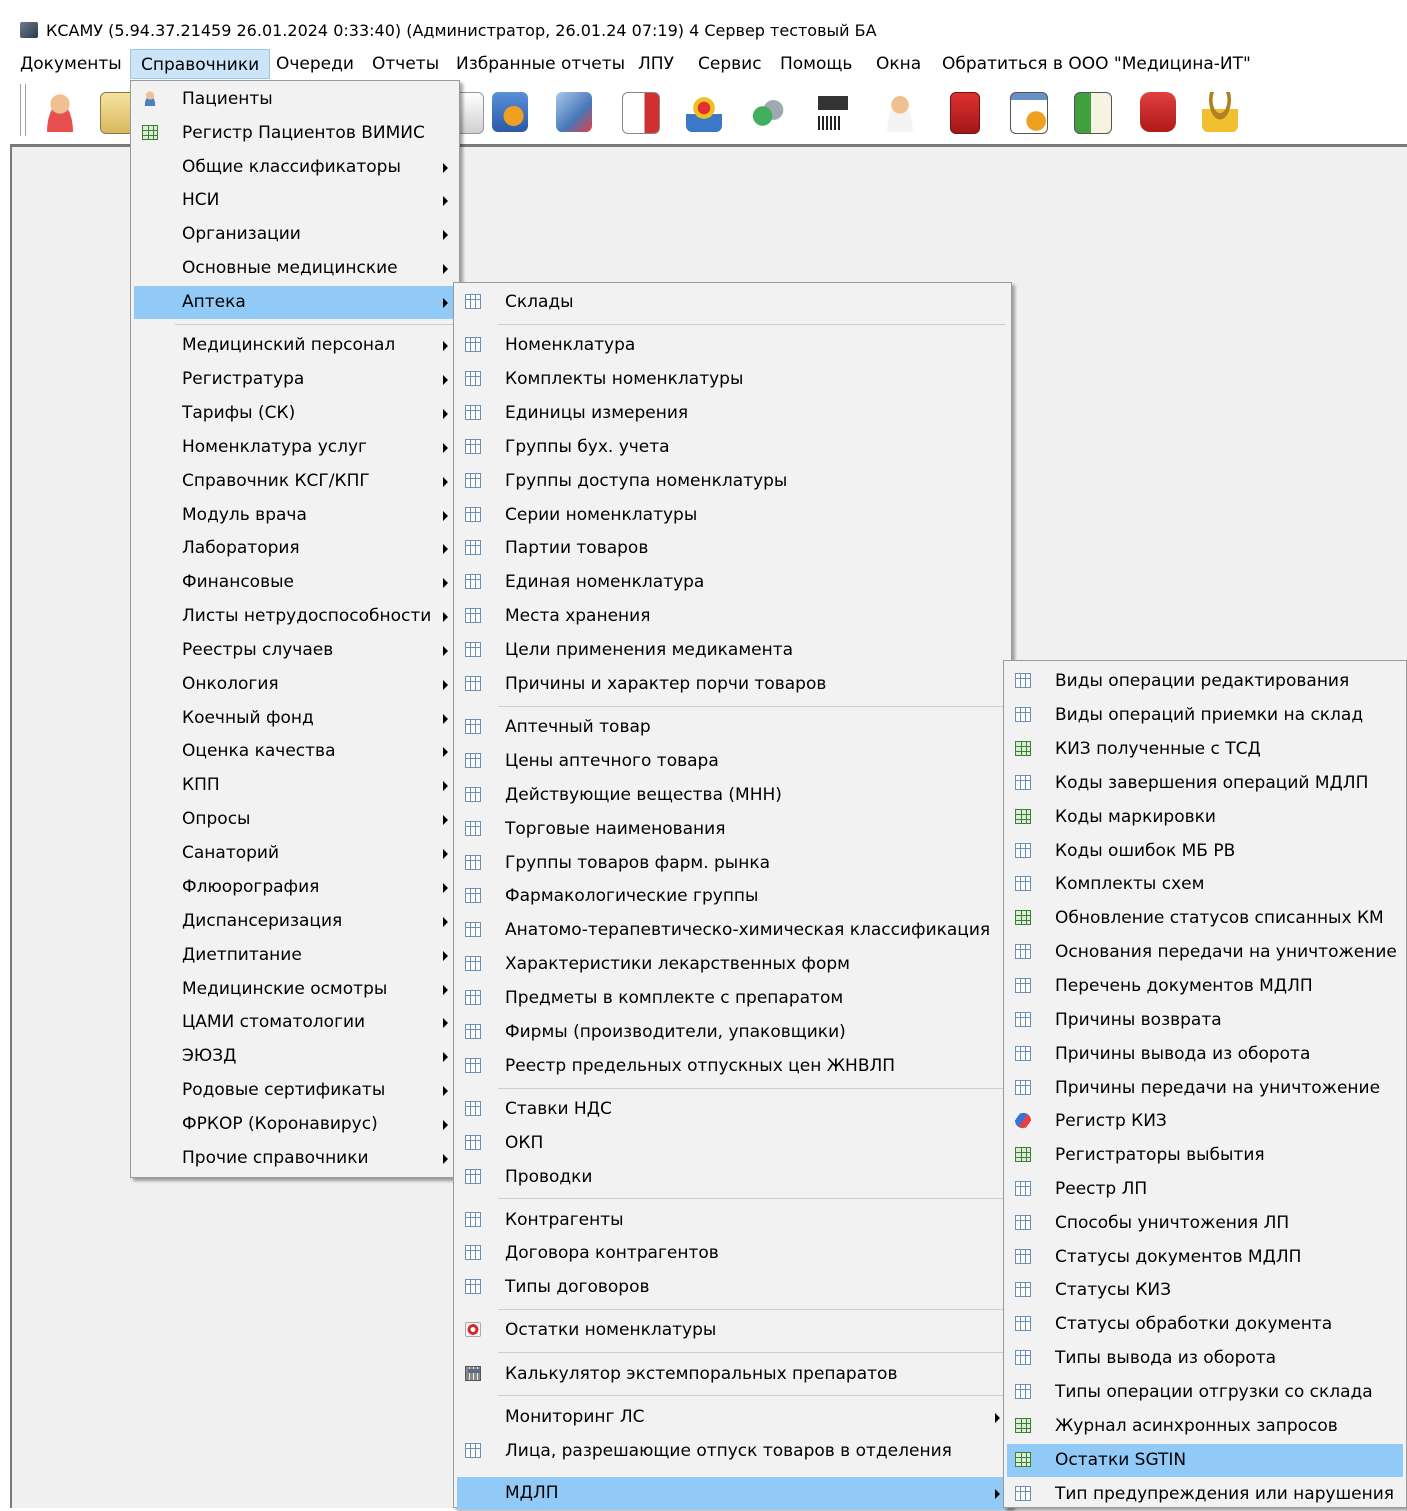 The width and height of the screenshot is (1407, 1511). What do you see at coordinates (816, 64) in the screenshot?
I see `menubar-item: Помощь` at bounding box center [816, 64].